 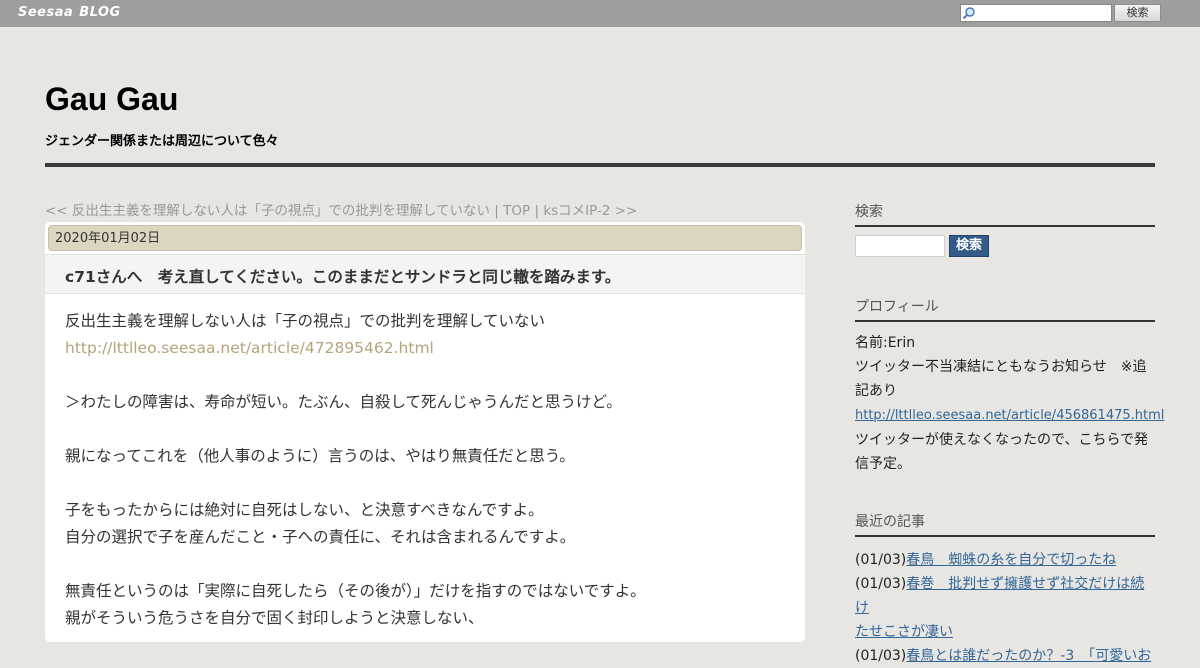 What do you see at coordinates (876, 391) in the screenshot?
I see `profile-notice: 記あり` at bounding box center [876, 391].